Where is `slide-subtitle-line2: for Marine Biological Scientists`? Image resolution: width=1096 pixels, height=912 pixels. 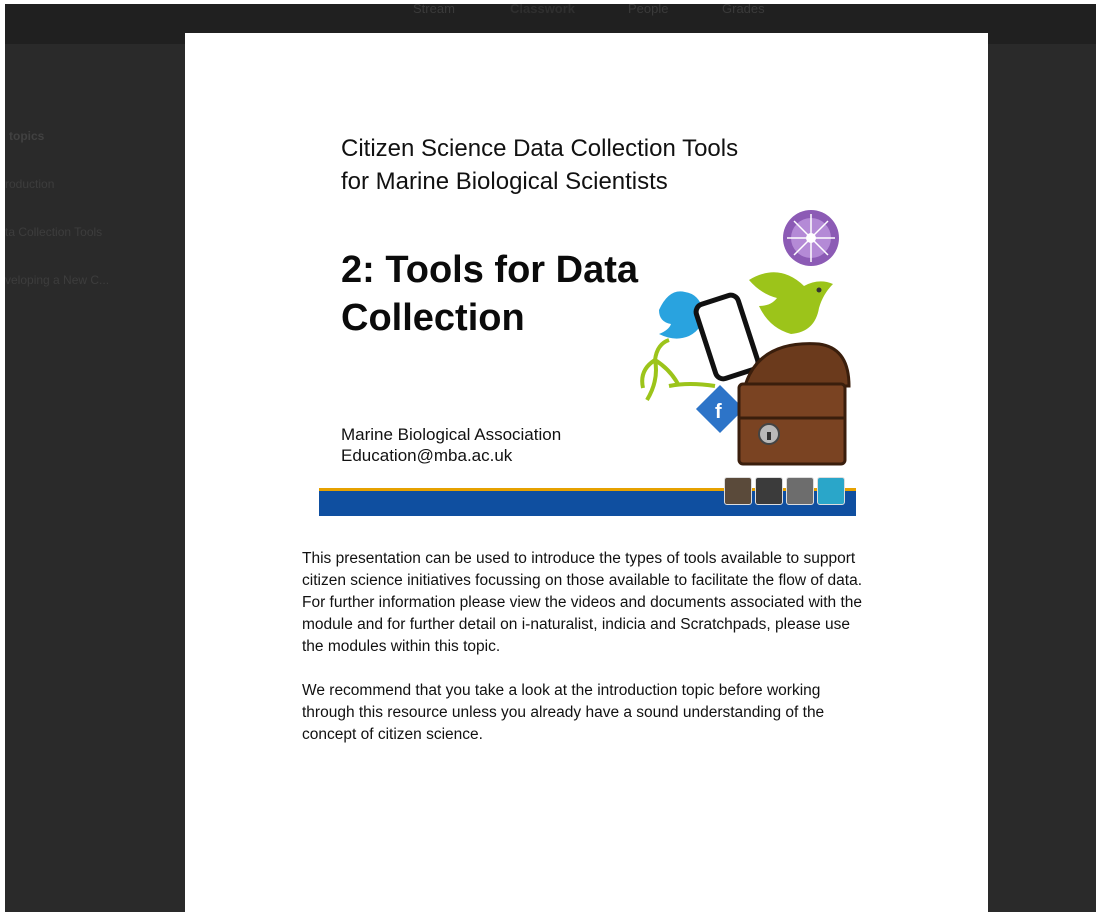
slide-subtitle-line2: for Marine Biological Scientists is located at coordinates (504, 181).